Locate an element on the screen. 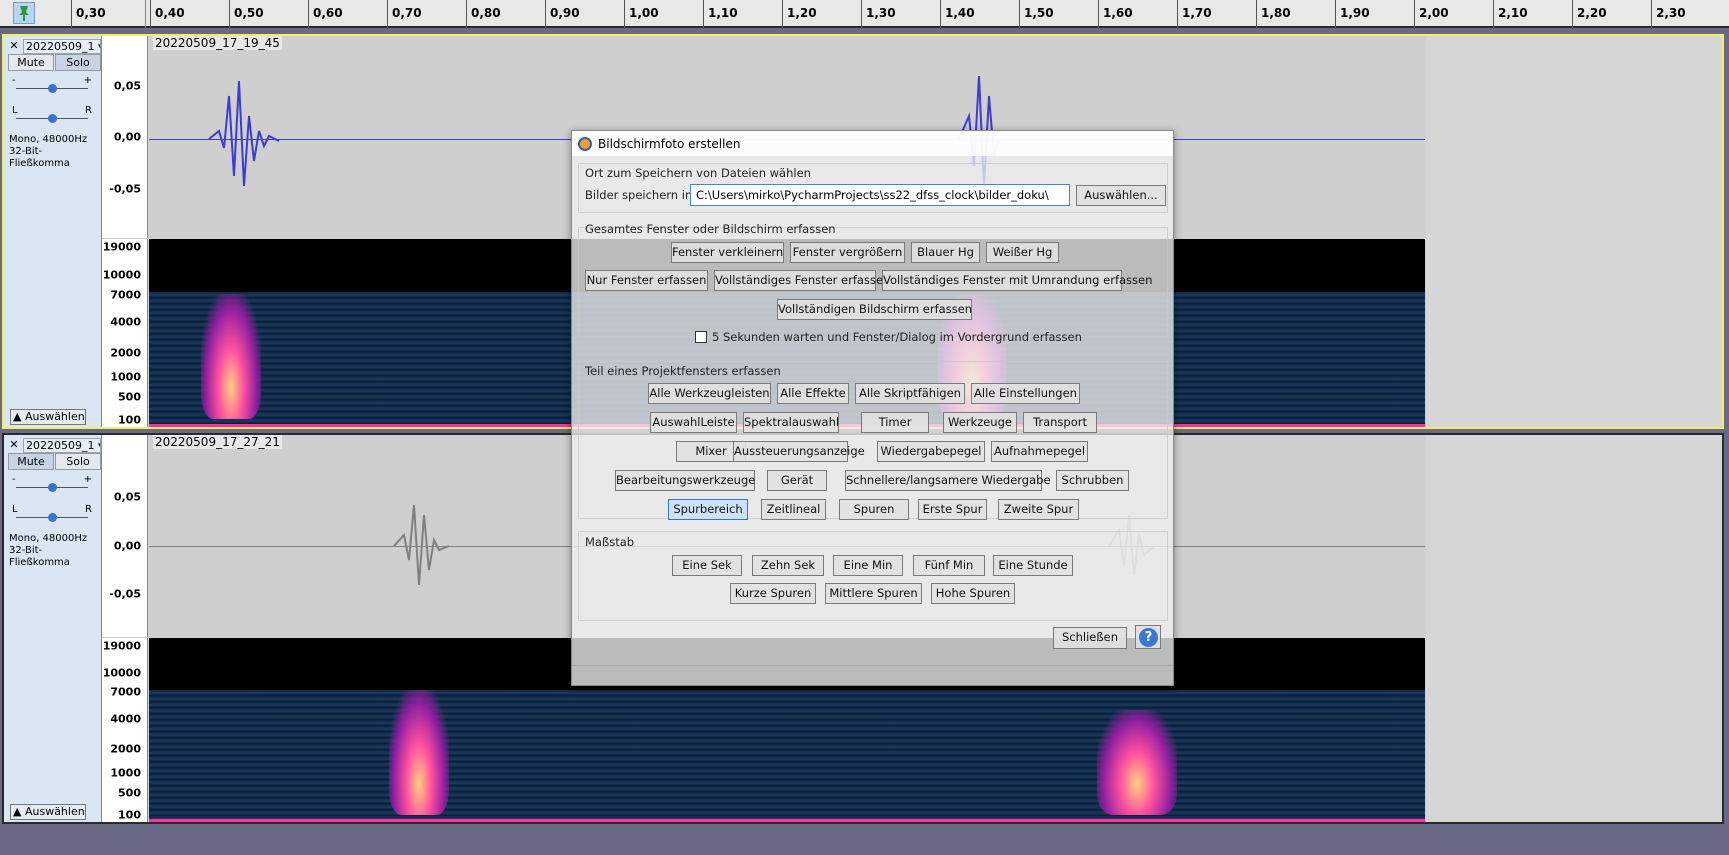 This screenshot has height=855, width=1729. one-sec-button: Eine Sek is located at coordinates (707, 565).